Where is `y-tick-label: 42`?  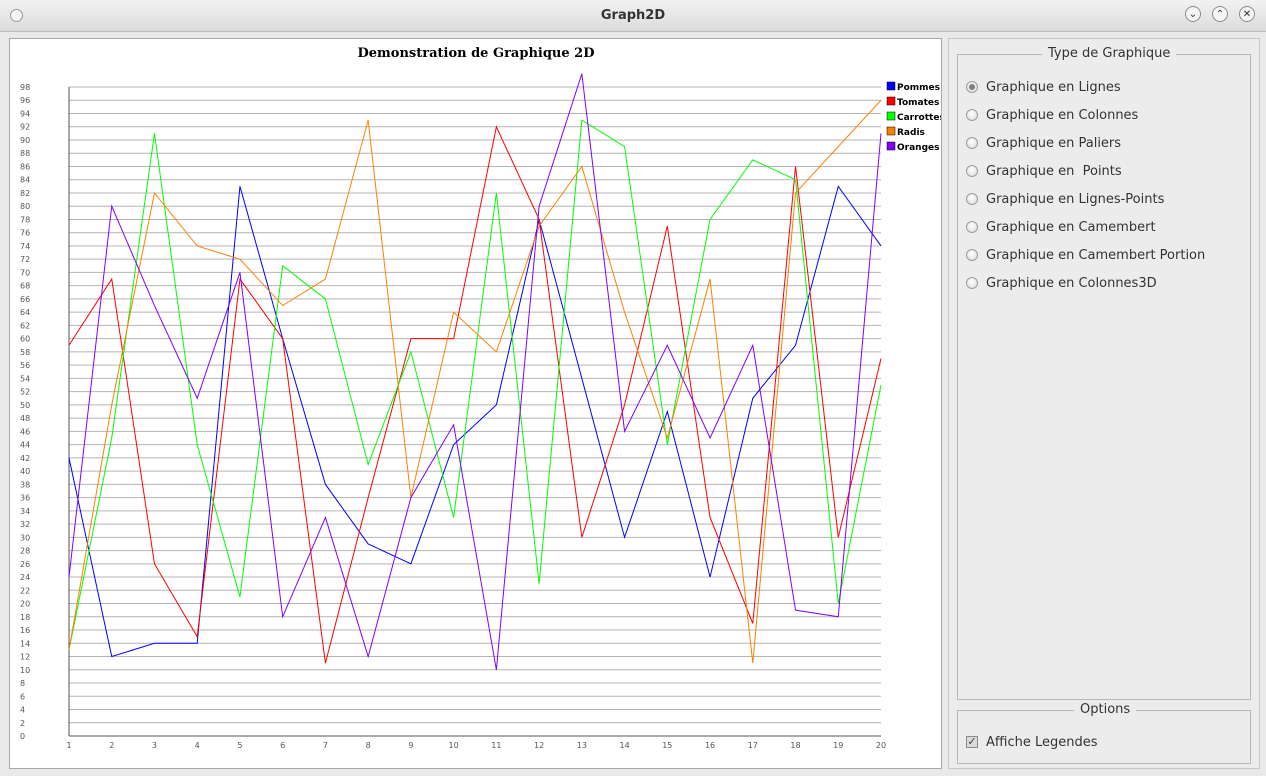 y-tick-label: 42 is located at coordinates (25, 458).